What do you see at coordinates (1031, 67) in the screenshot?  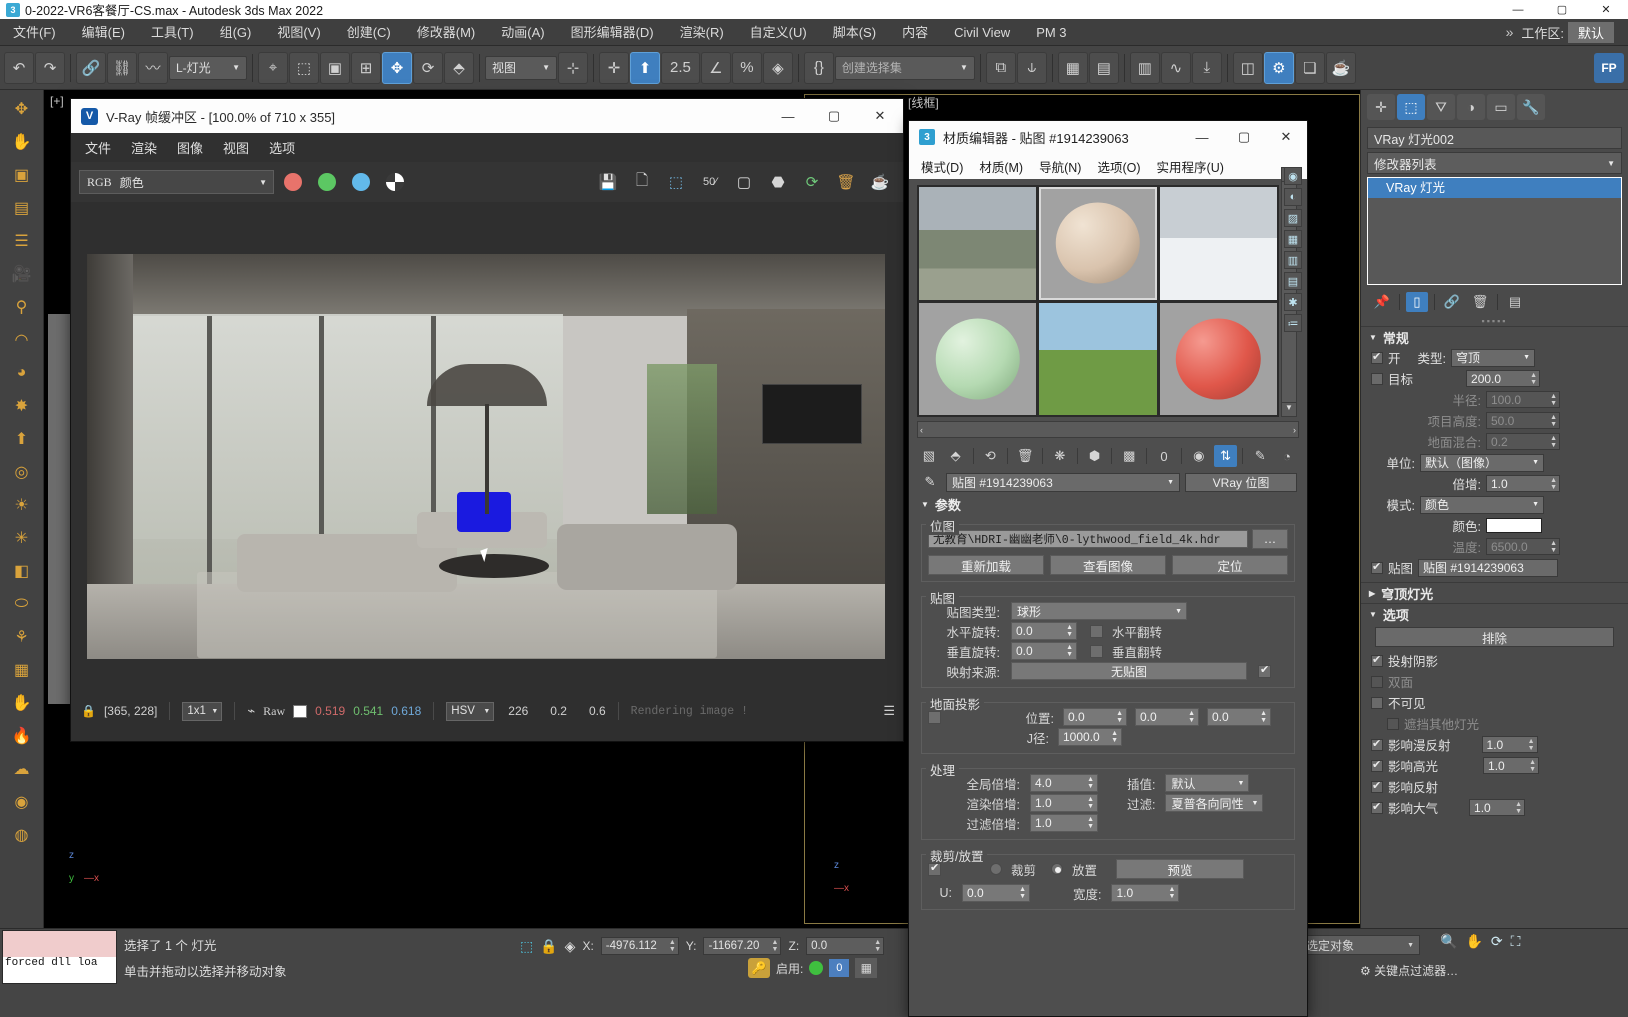 I see `align-icon: ⫝` at bounding box center [1031, 67].